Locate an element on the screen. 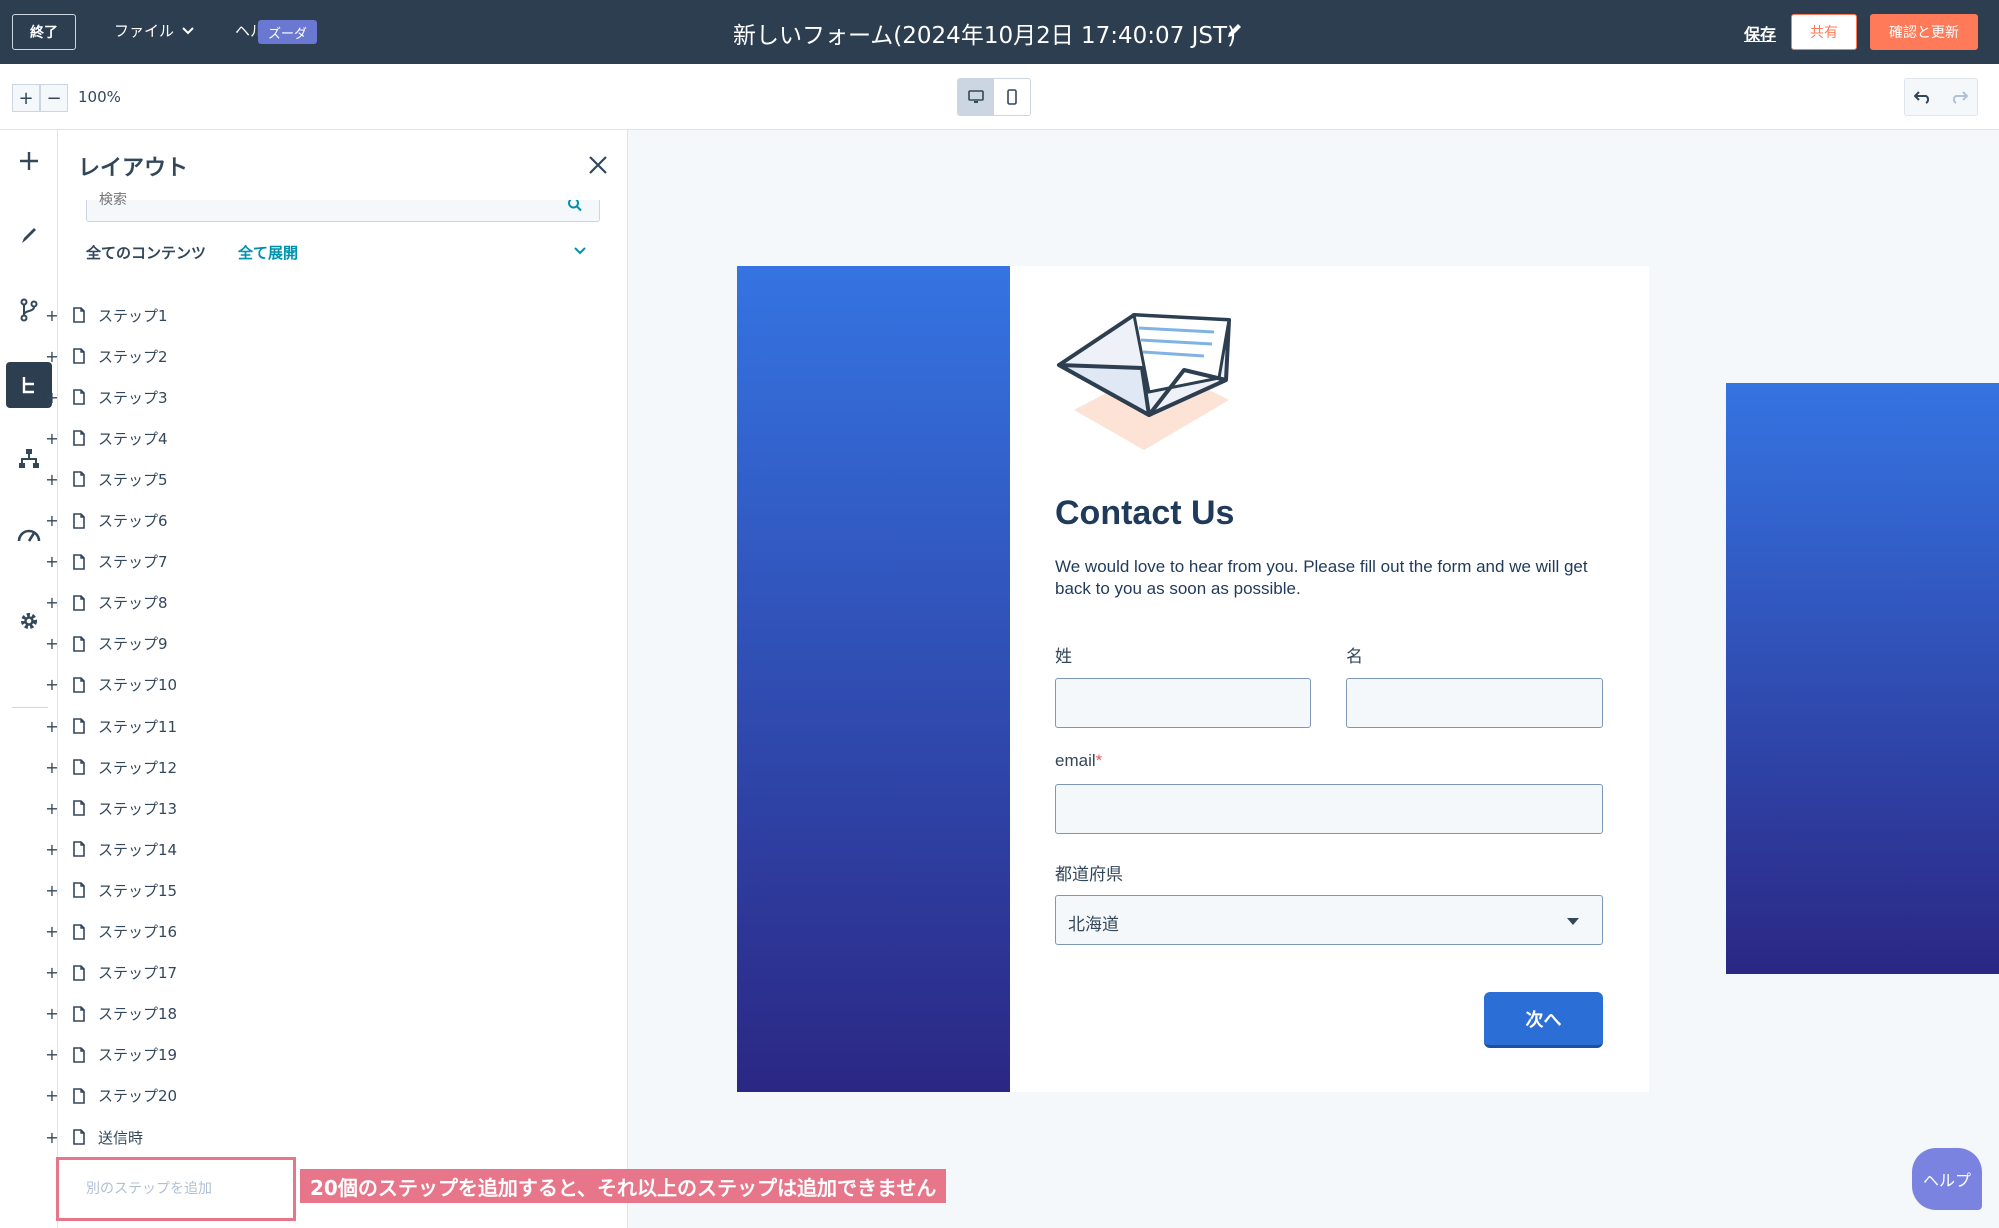 This screenshot has width=1999, height=1228. mobile-view-button is located at coordinates (1012, 97).